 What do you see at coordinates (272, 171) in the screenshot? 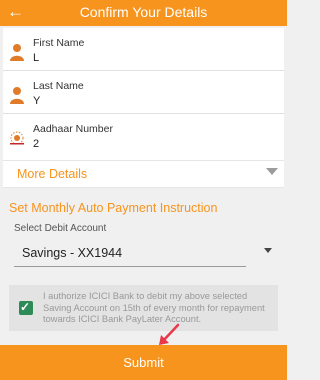
I see `triangle-down-icon` at bounding box center [272, 171].